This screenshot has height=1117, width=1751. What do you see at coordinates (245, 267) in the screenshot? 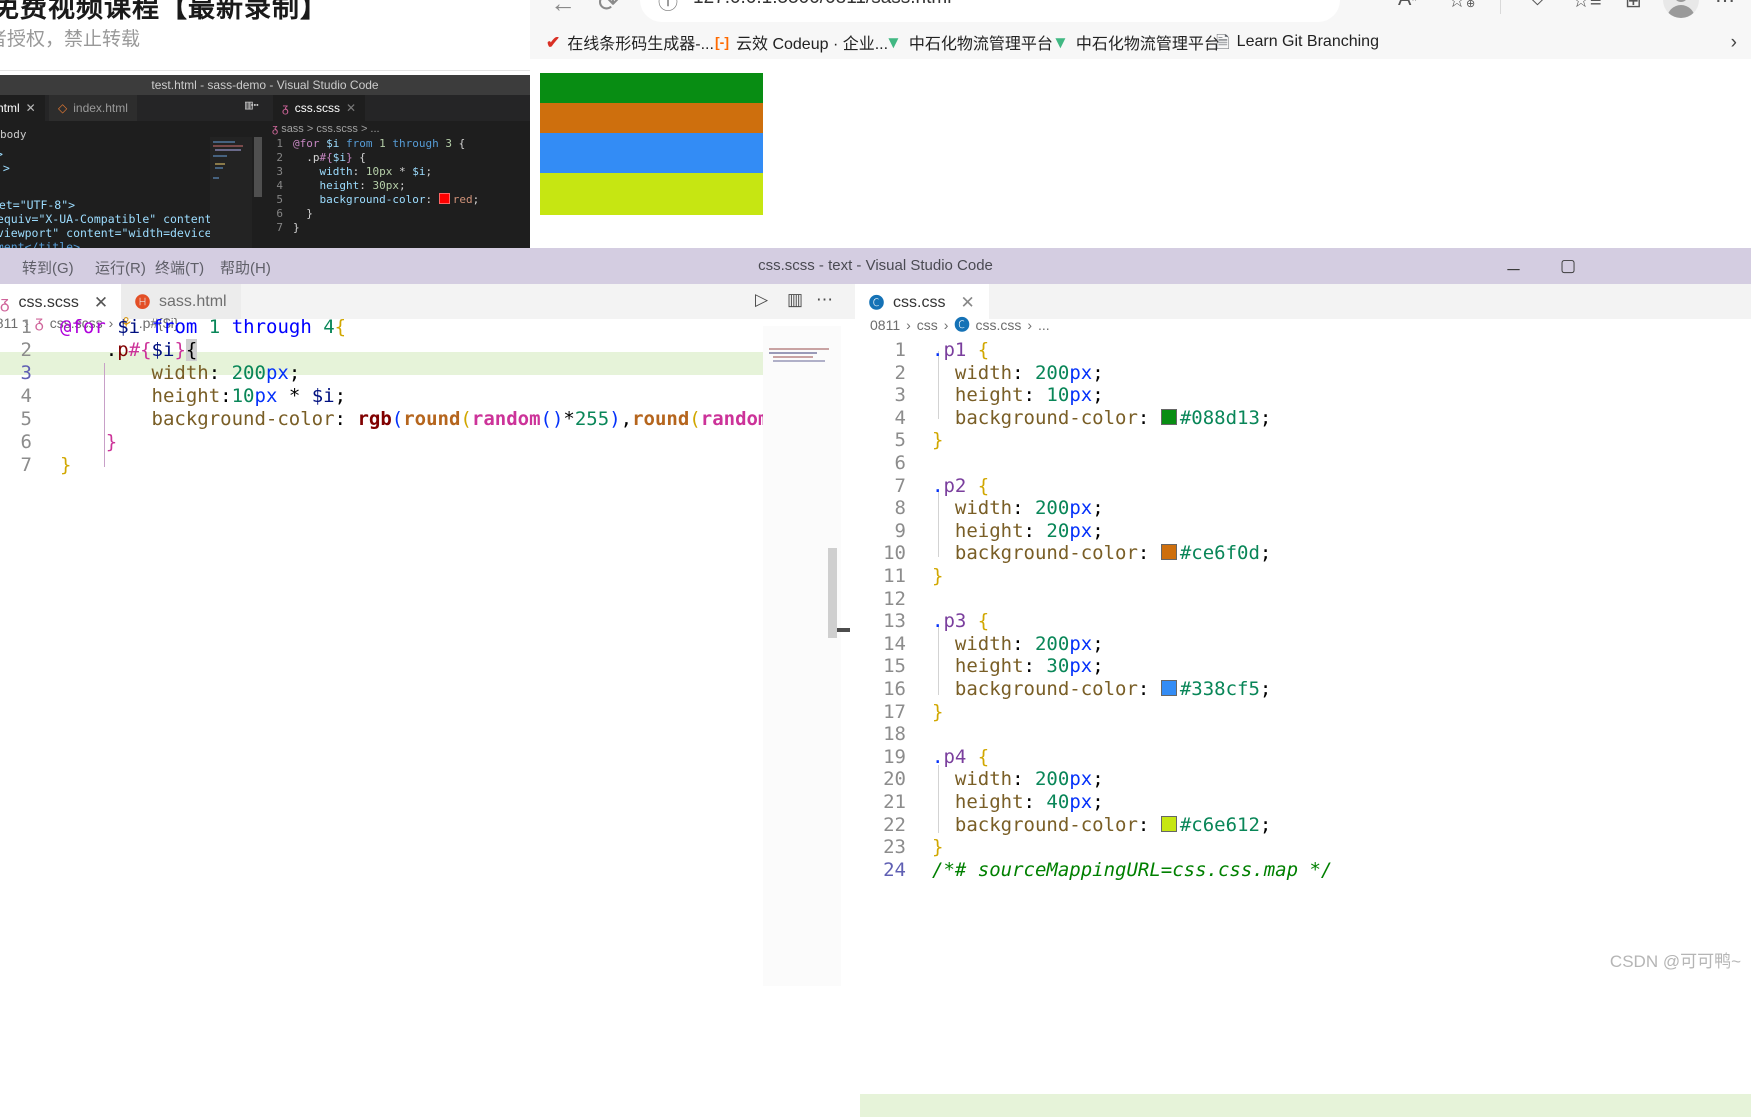
I see `menu-item-help: 帮助(H)` at bounding box center [245, 267].